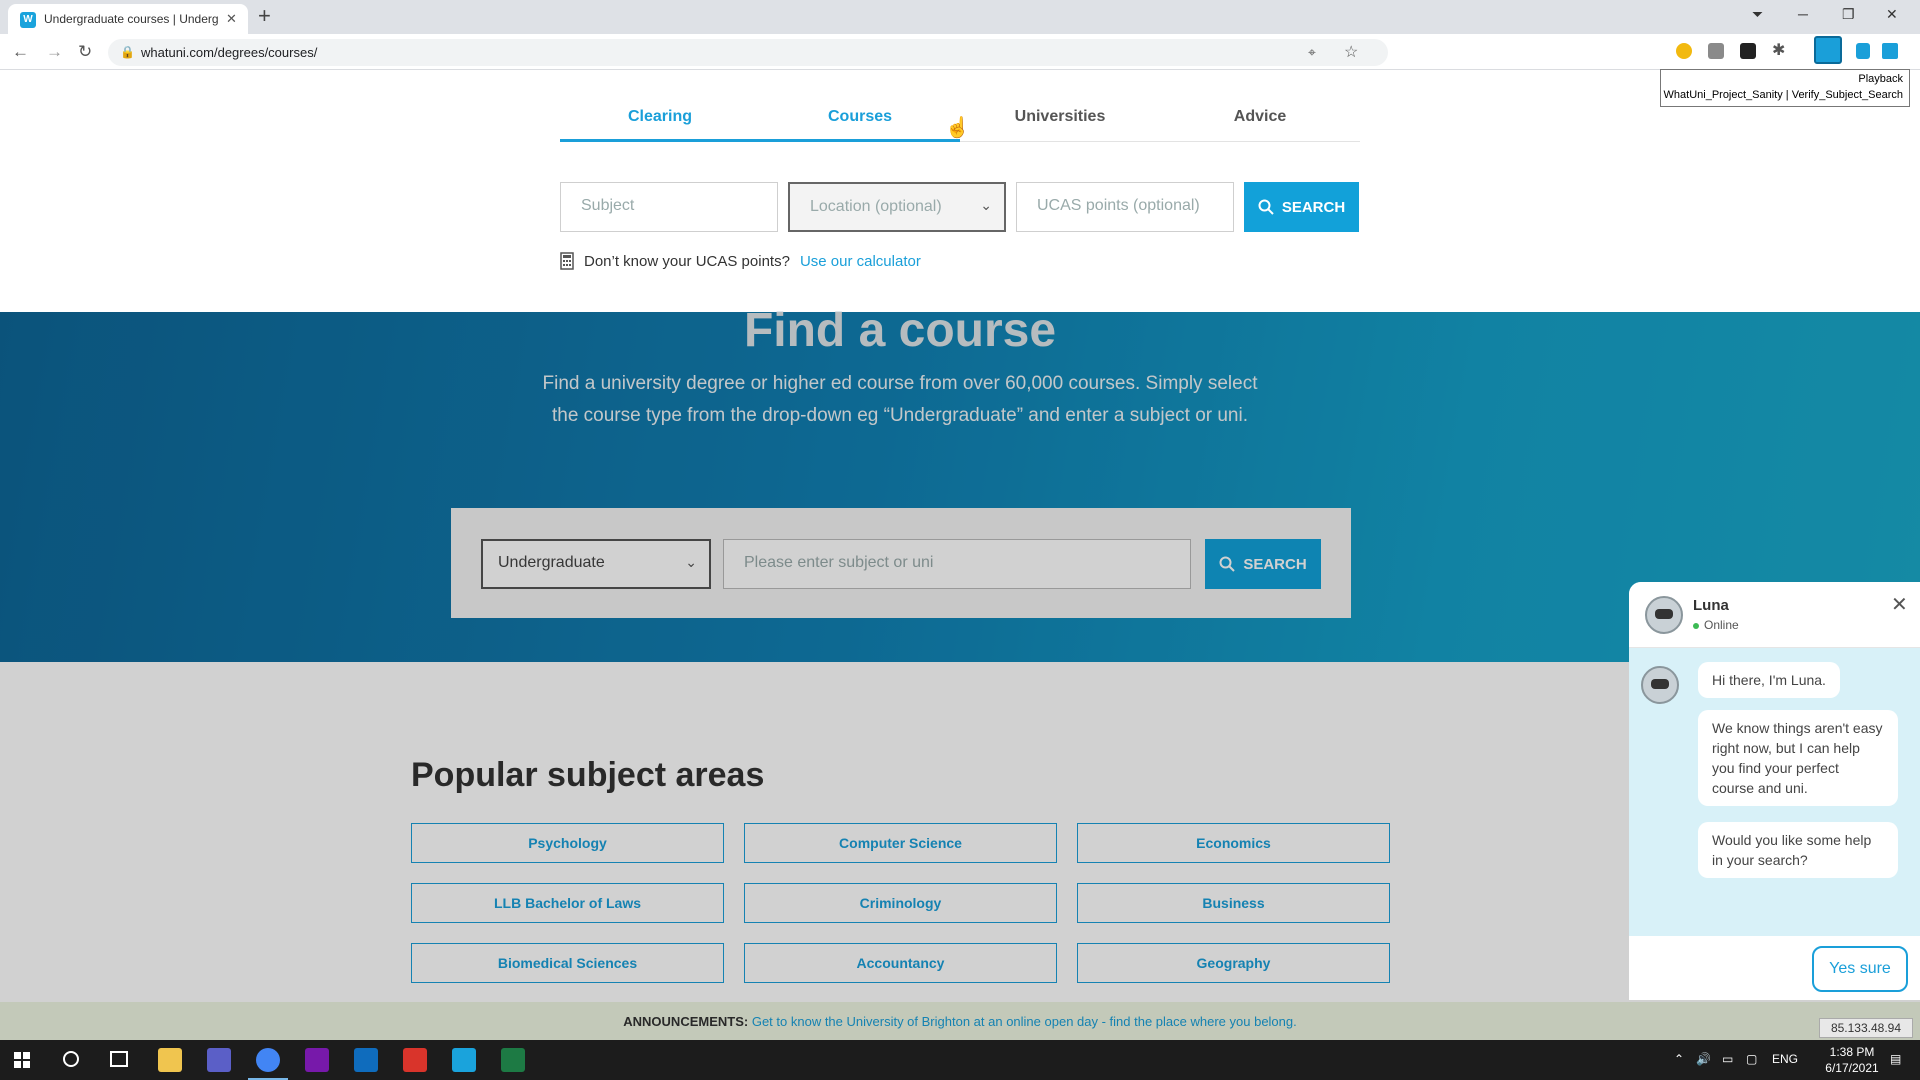 The image size is (1920, 1080). What do you see at coordinates (900, 903) in the screenshot?
I see `subject-criminology: Criminology` at bounding box center [900, 903].